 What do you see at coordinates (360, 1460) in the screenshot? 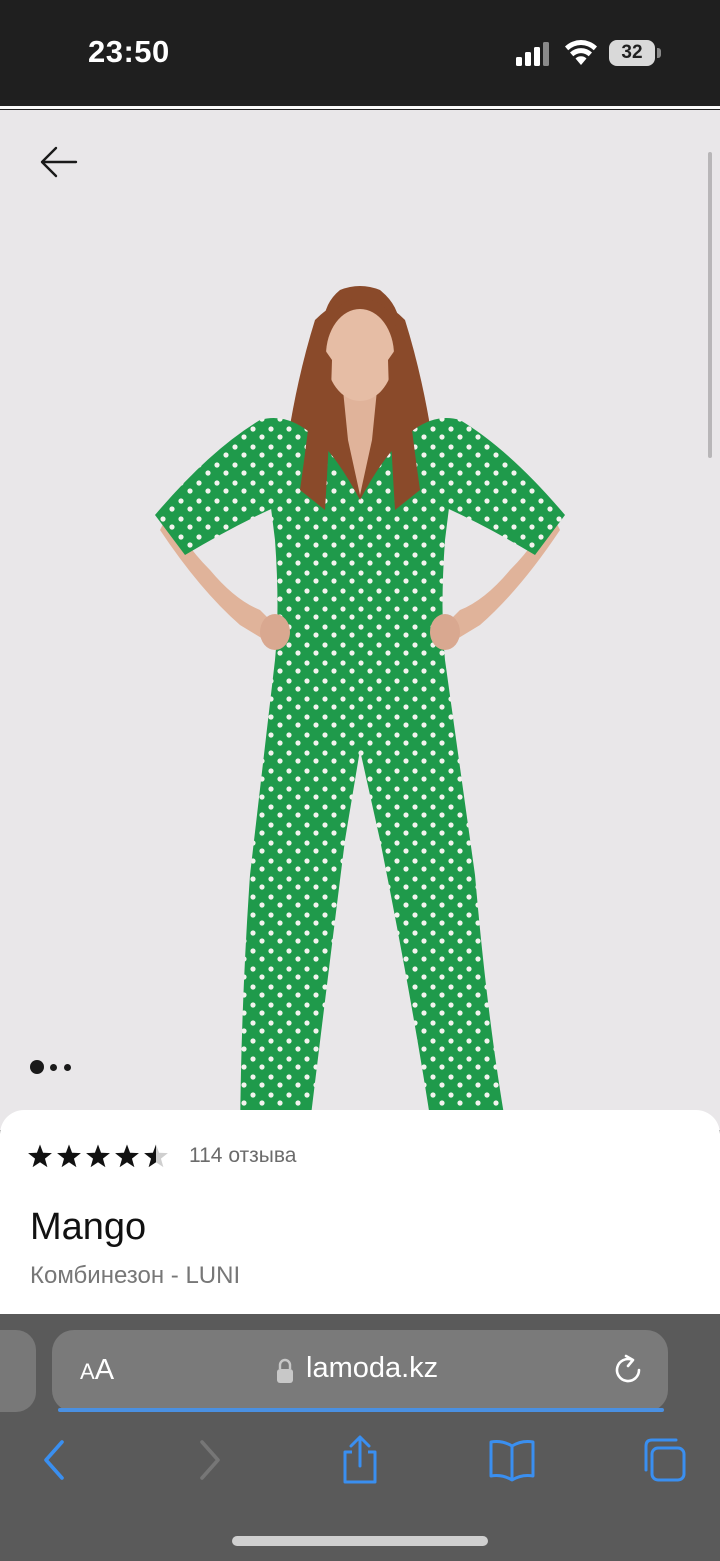
I see `share-icon` at bounding box center [360, 1460].